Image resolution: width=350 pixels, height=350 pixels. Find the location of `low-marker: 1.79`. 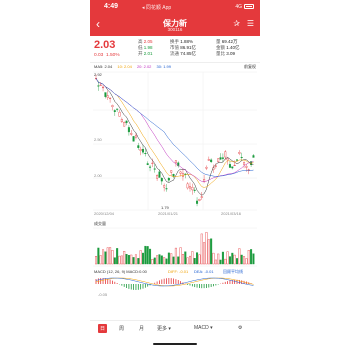

low-marker: 1.79 is located at coordinates (165, 207).